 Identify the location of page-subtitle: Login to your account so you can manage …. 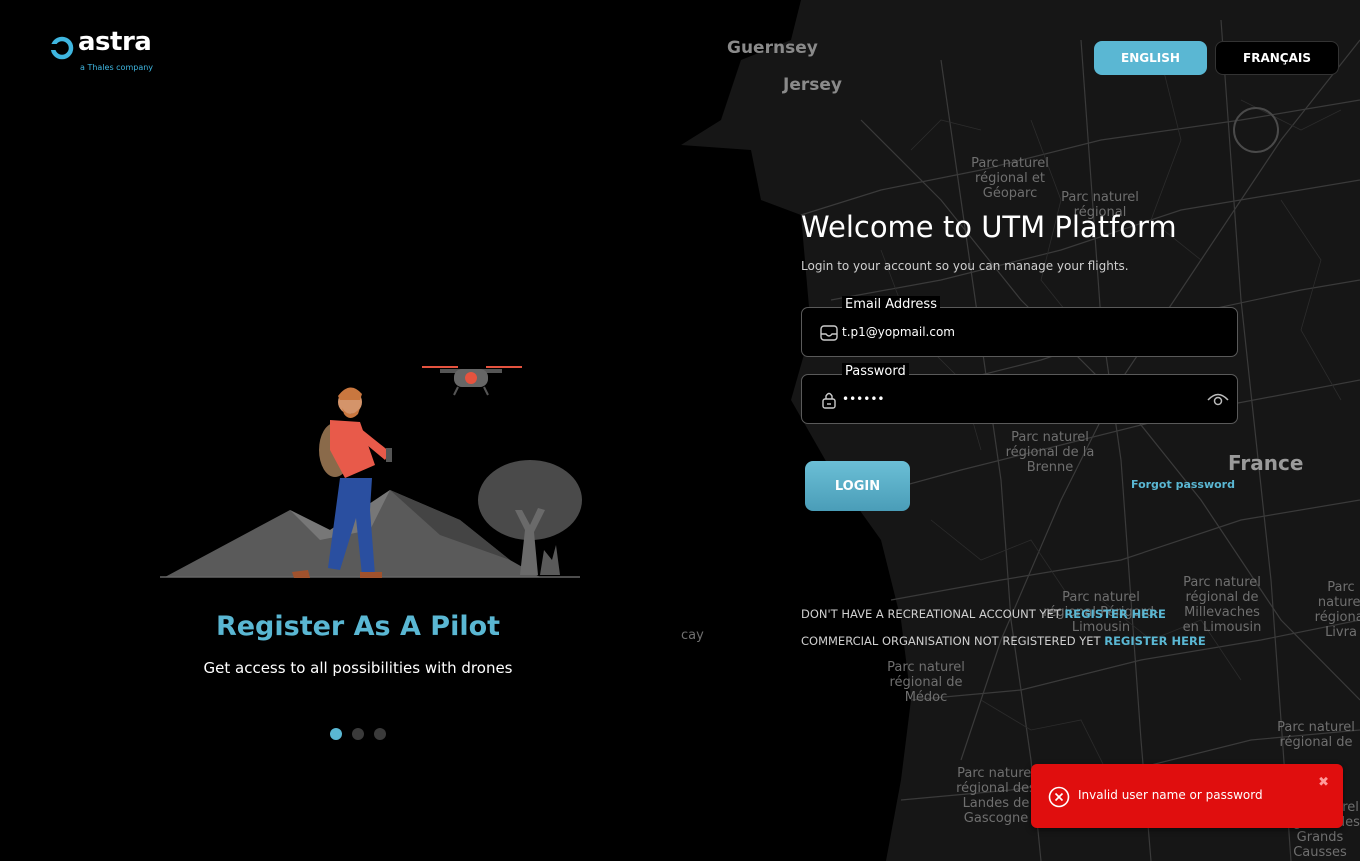
(965, 266).